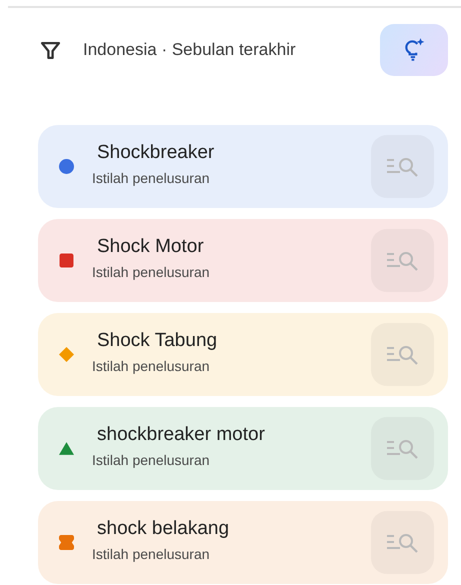 The image size is (461, 585). What do you see at coordinates (151, 247) in the screenshot?
I see `term-name: Shock Motor` at bounding box center [151, 247].